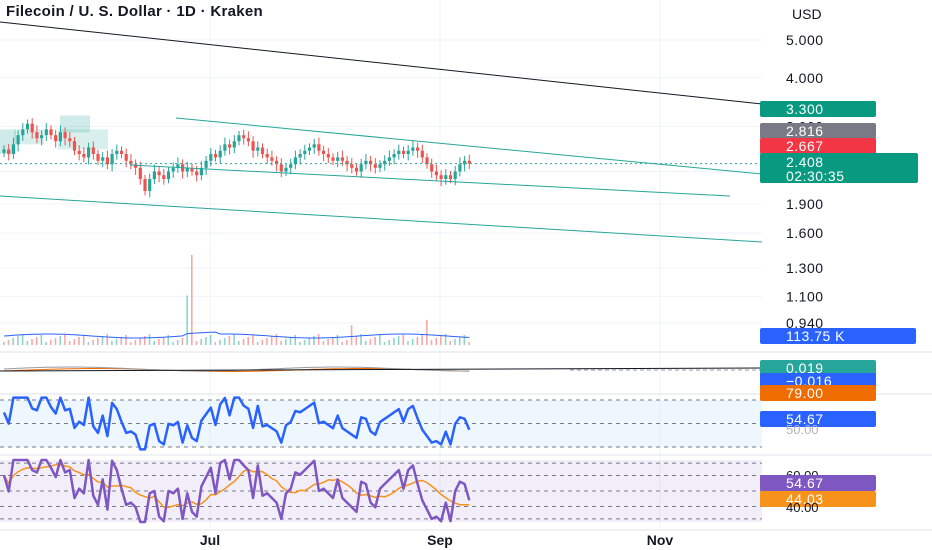  What do you see at coordinates (805, 268) in the screenshot?
I see `price-tick-label: 1.300` at bounding box center [805, 268].